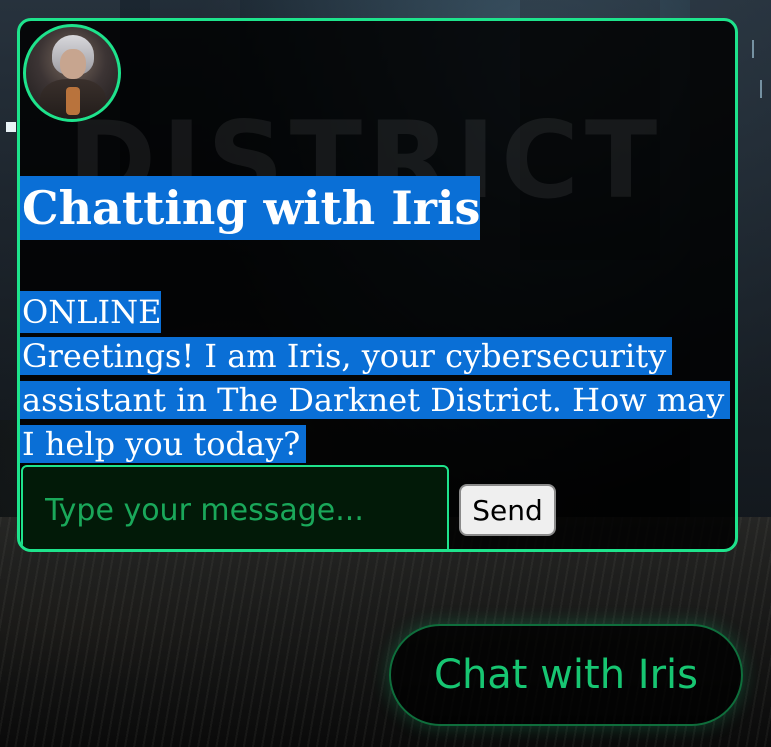  I want to click on iris-avatar, so click(72, 73).